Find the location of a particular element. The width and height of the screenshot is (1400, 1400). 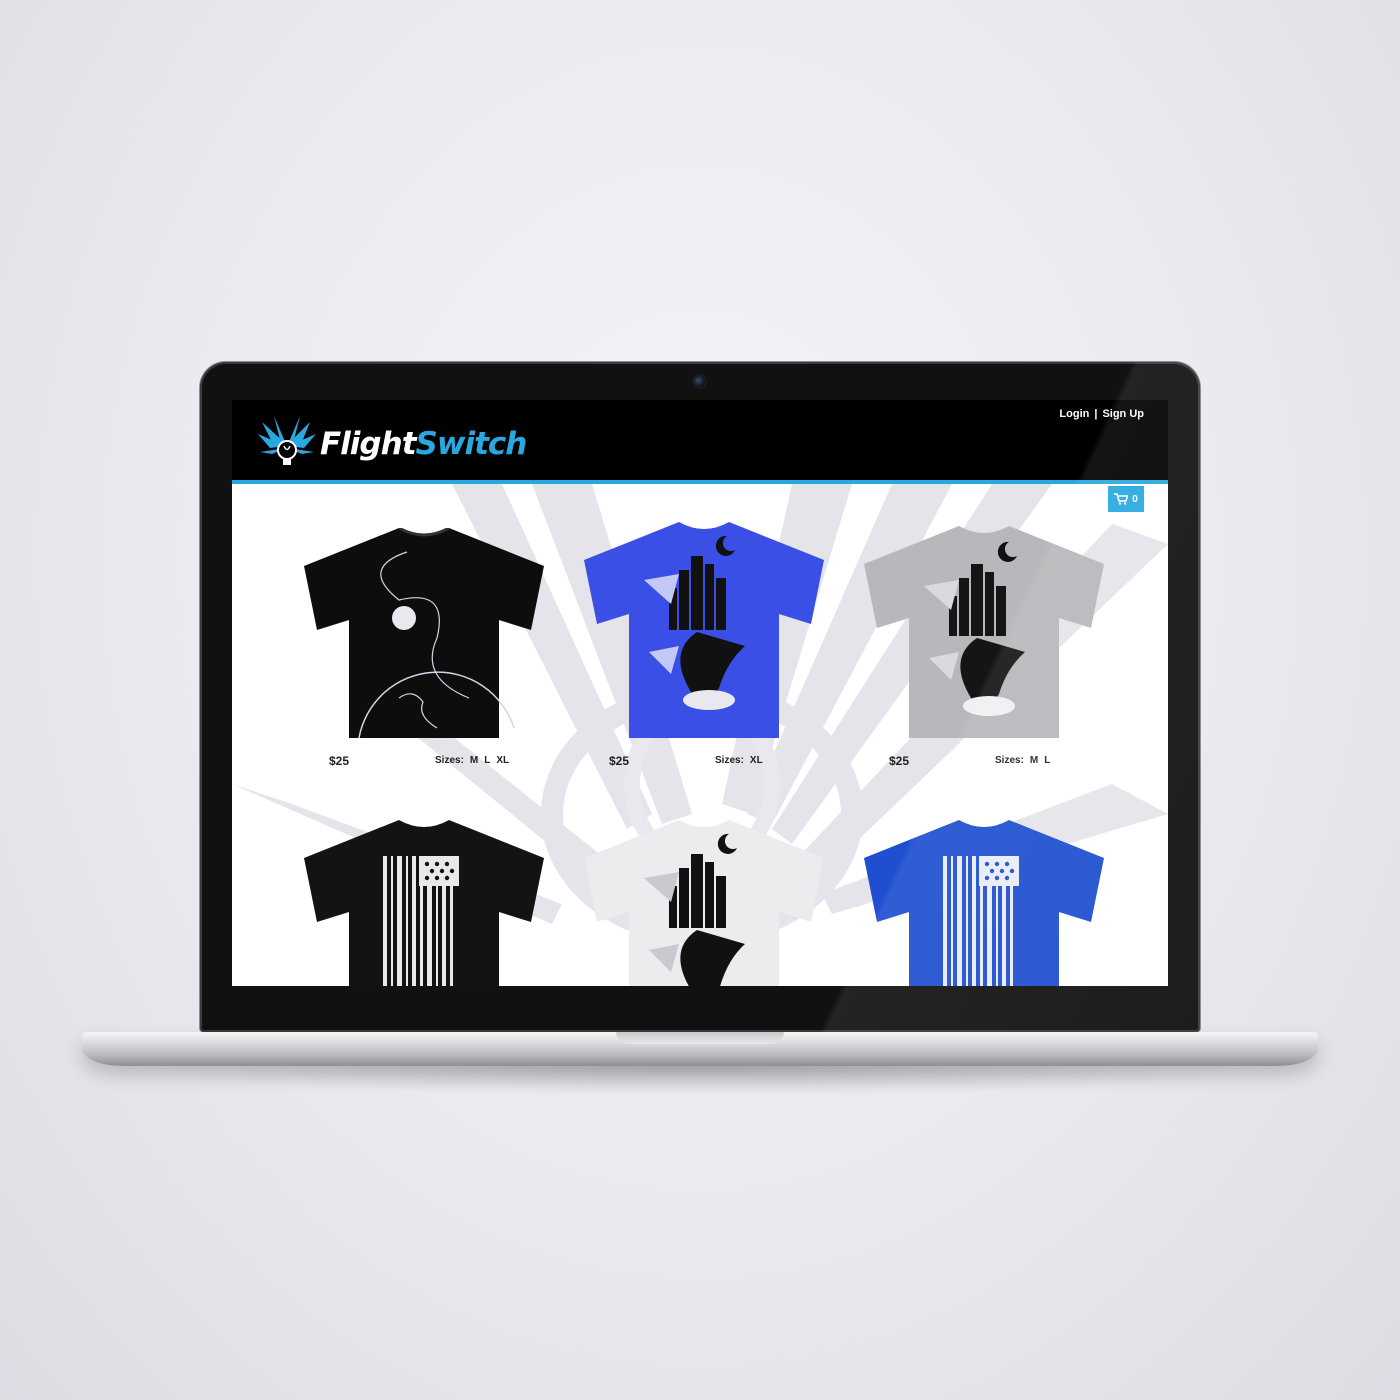

signup-link: Sign Up is located at coordinates (1123, 414).